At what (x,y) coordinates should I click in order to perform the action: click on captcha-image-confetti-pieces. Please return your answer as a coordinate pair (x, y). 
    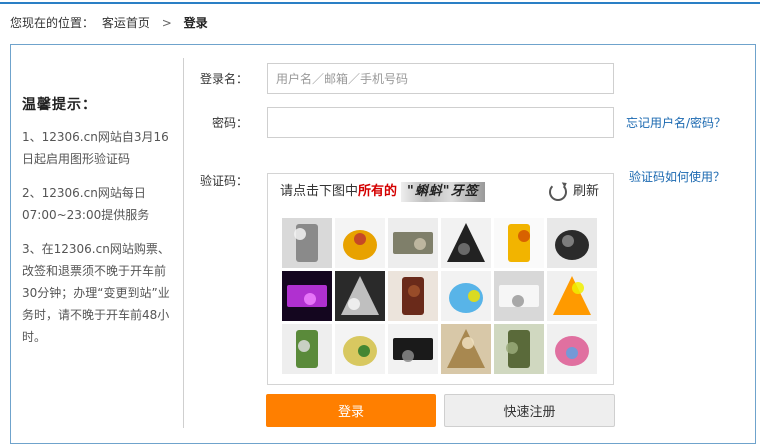
    Looking at the image, I should click on (572, 349).